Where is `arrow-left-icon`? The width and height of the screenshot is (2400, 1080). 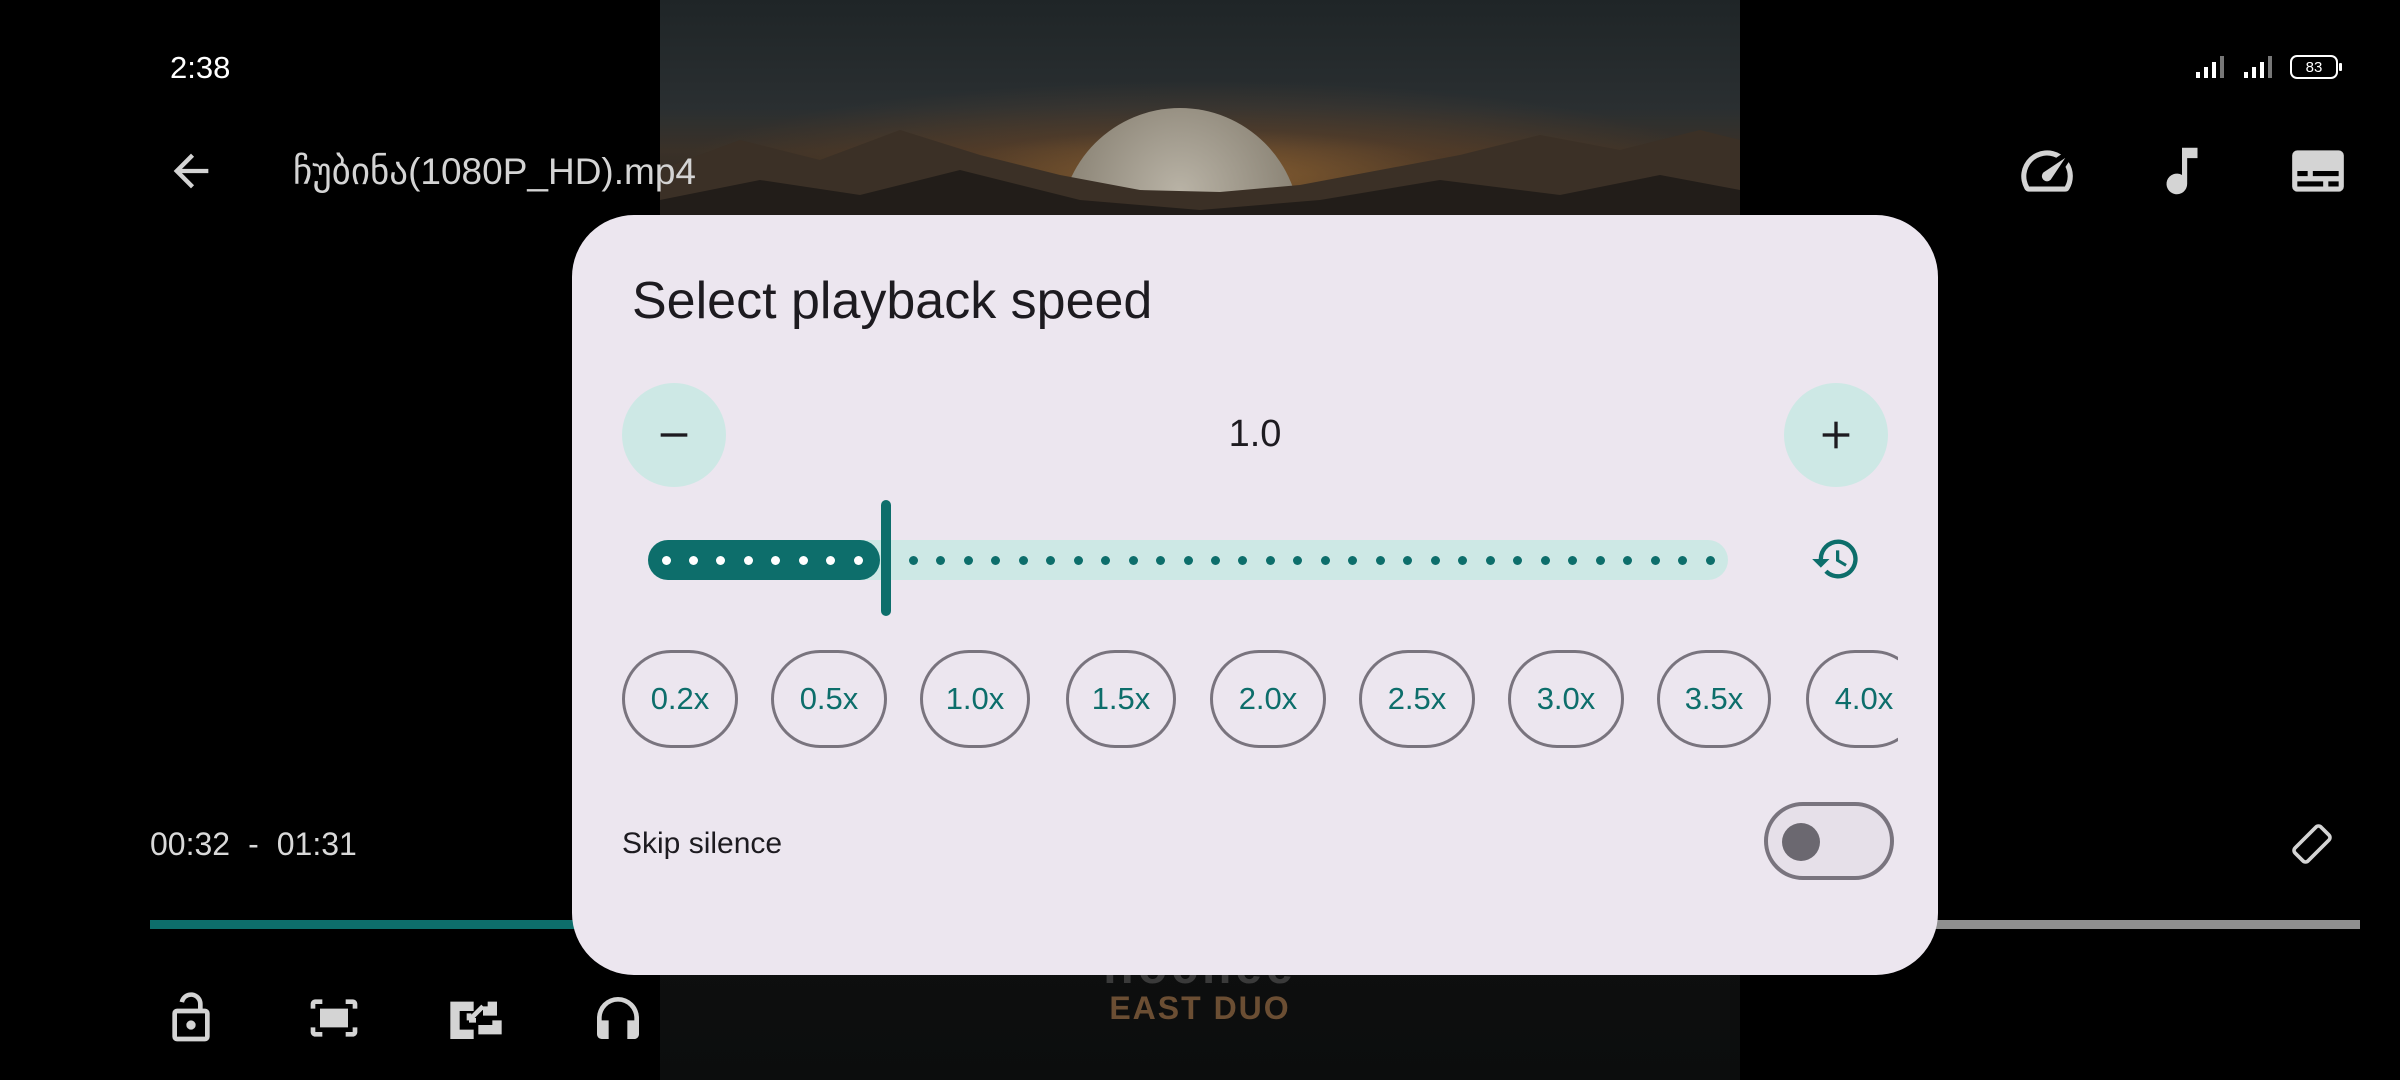
arrow-left-icon is located at coordinates (191, 171).